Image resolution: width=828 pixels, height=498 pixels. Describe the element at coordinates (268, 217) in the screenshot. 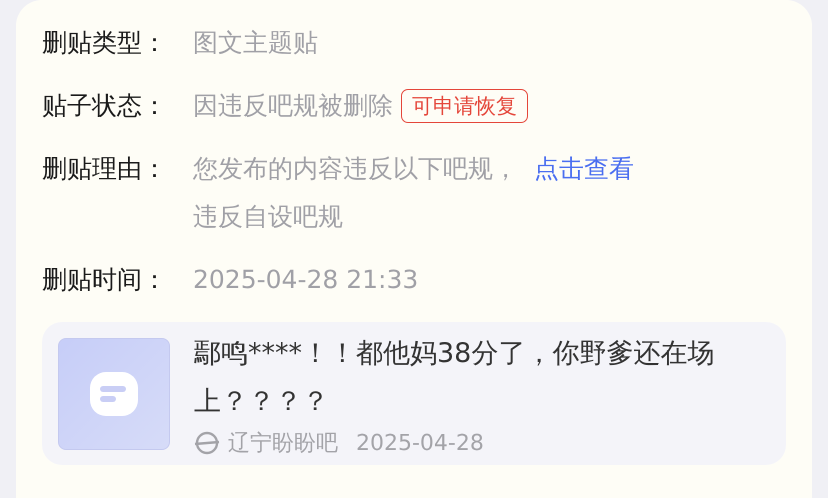

I see `field-value: 违反自设吧规` at that location.